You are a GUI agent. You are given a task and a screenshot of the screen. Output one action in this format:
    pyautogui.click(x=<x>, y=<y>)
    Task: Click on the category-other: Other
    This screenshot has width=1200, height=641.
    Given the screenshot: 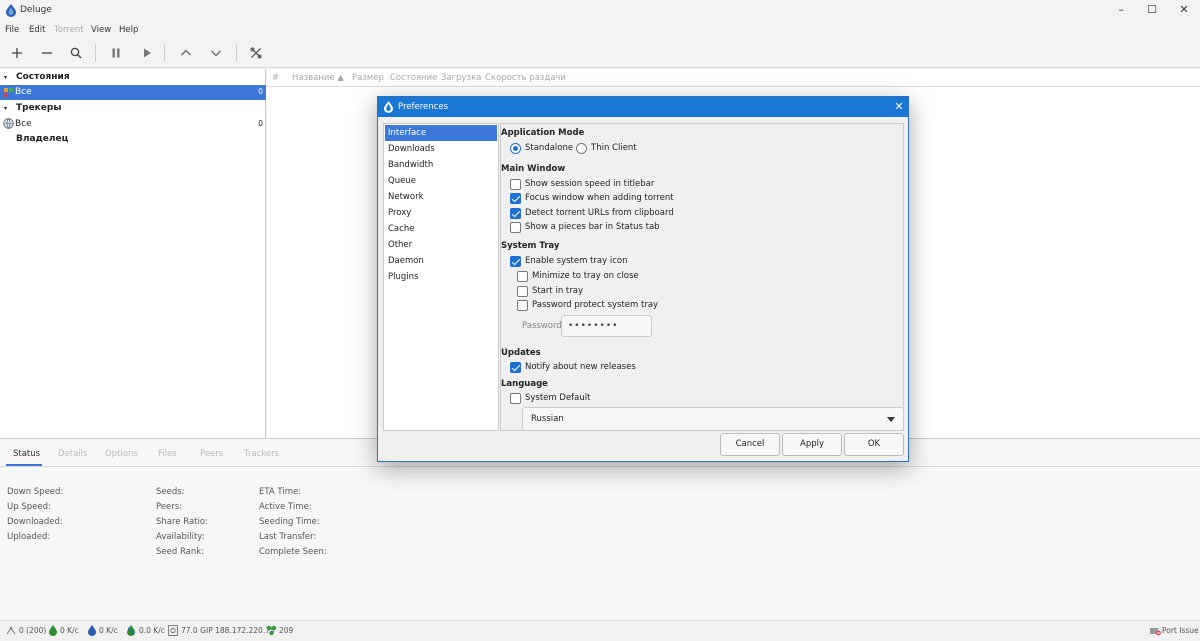 What is the action you would take?
    pyautogui.click(x=441, y=245)
    